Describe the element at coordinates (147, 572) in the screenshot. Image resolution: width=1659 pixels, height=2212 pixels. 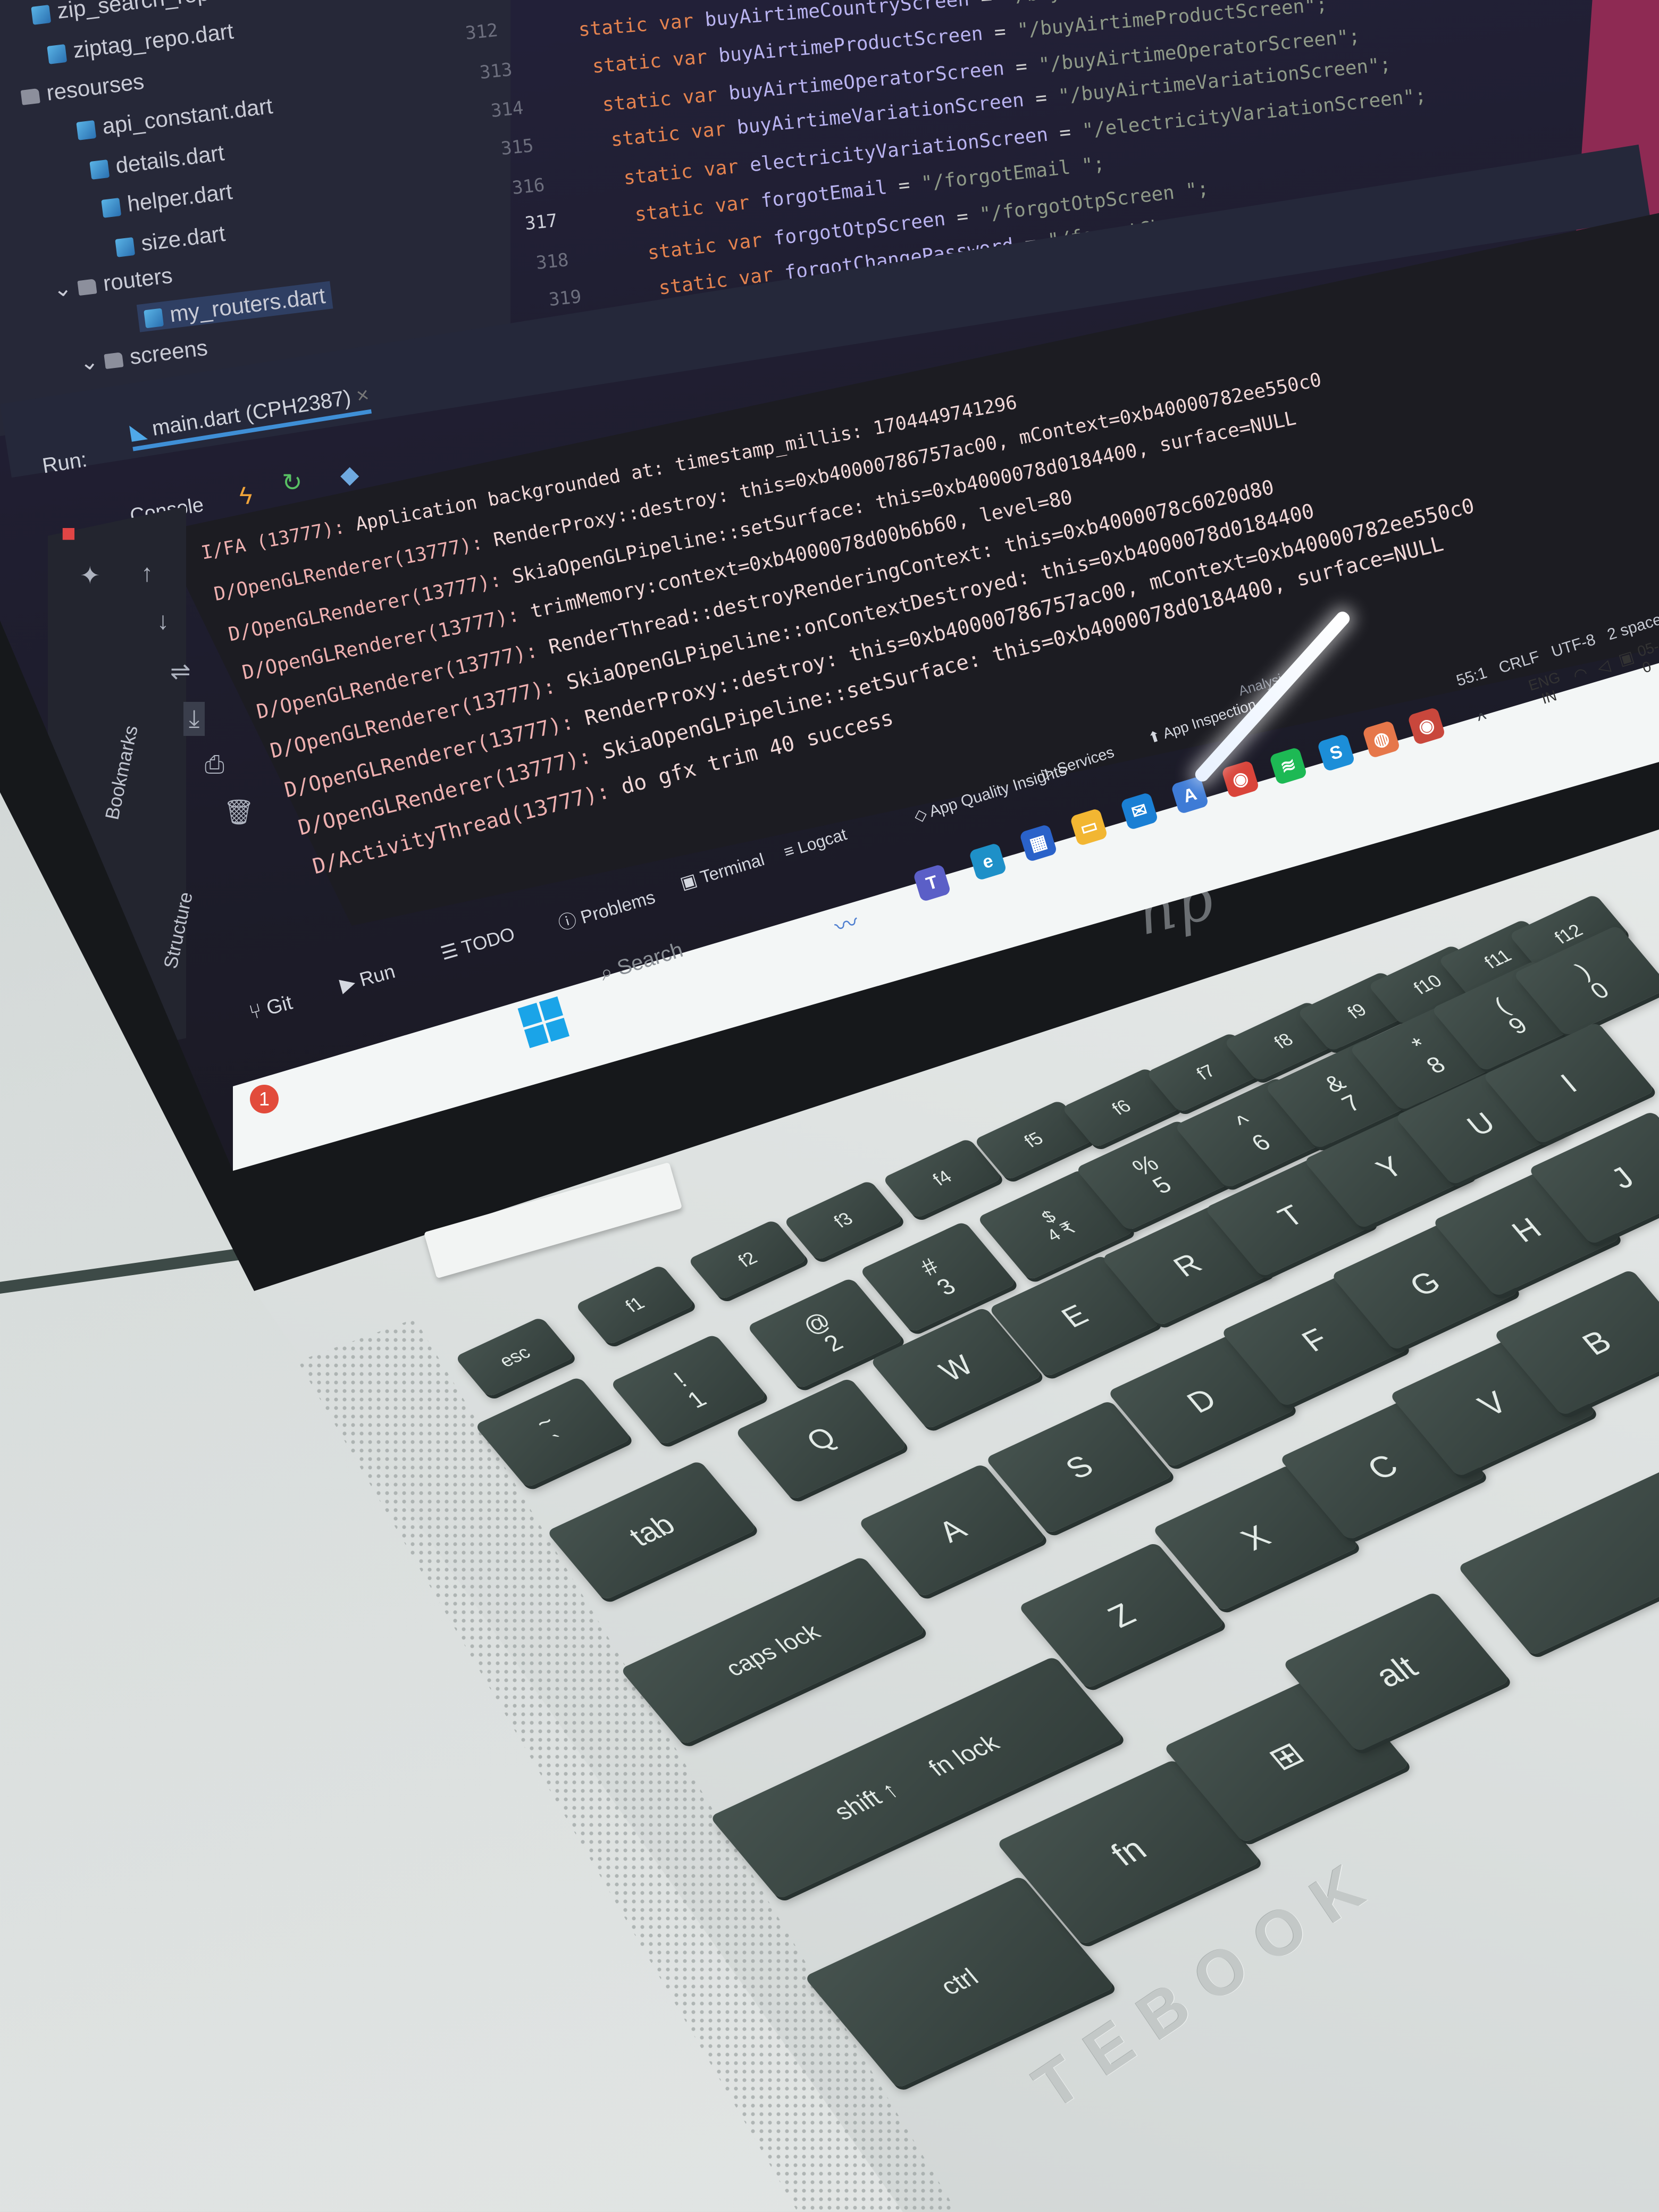
I see `scroll-up-icon: ↑` at that location.